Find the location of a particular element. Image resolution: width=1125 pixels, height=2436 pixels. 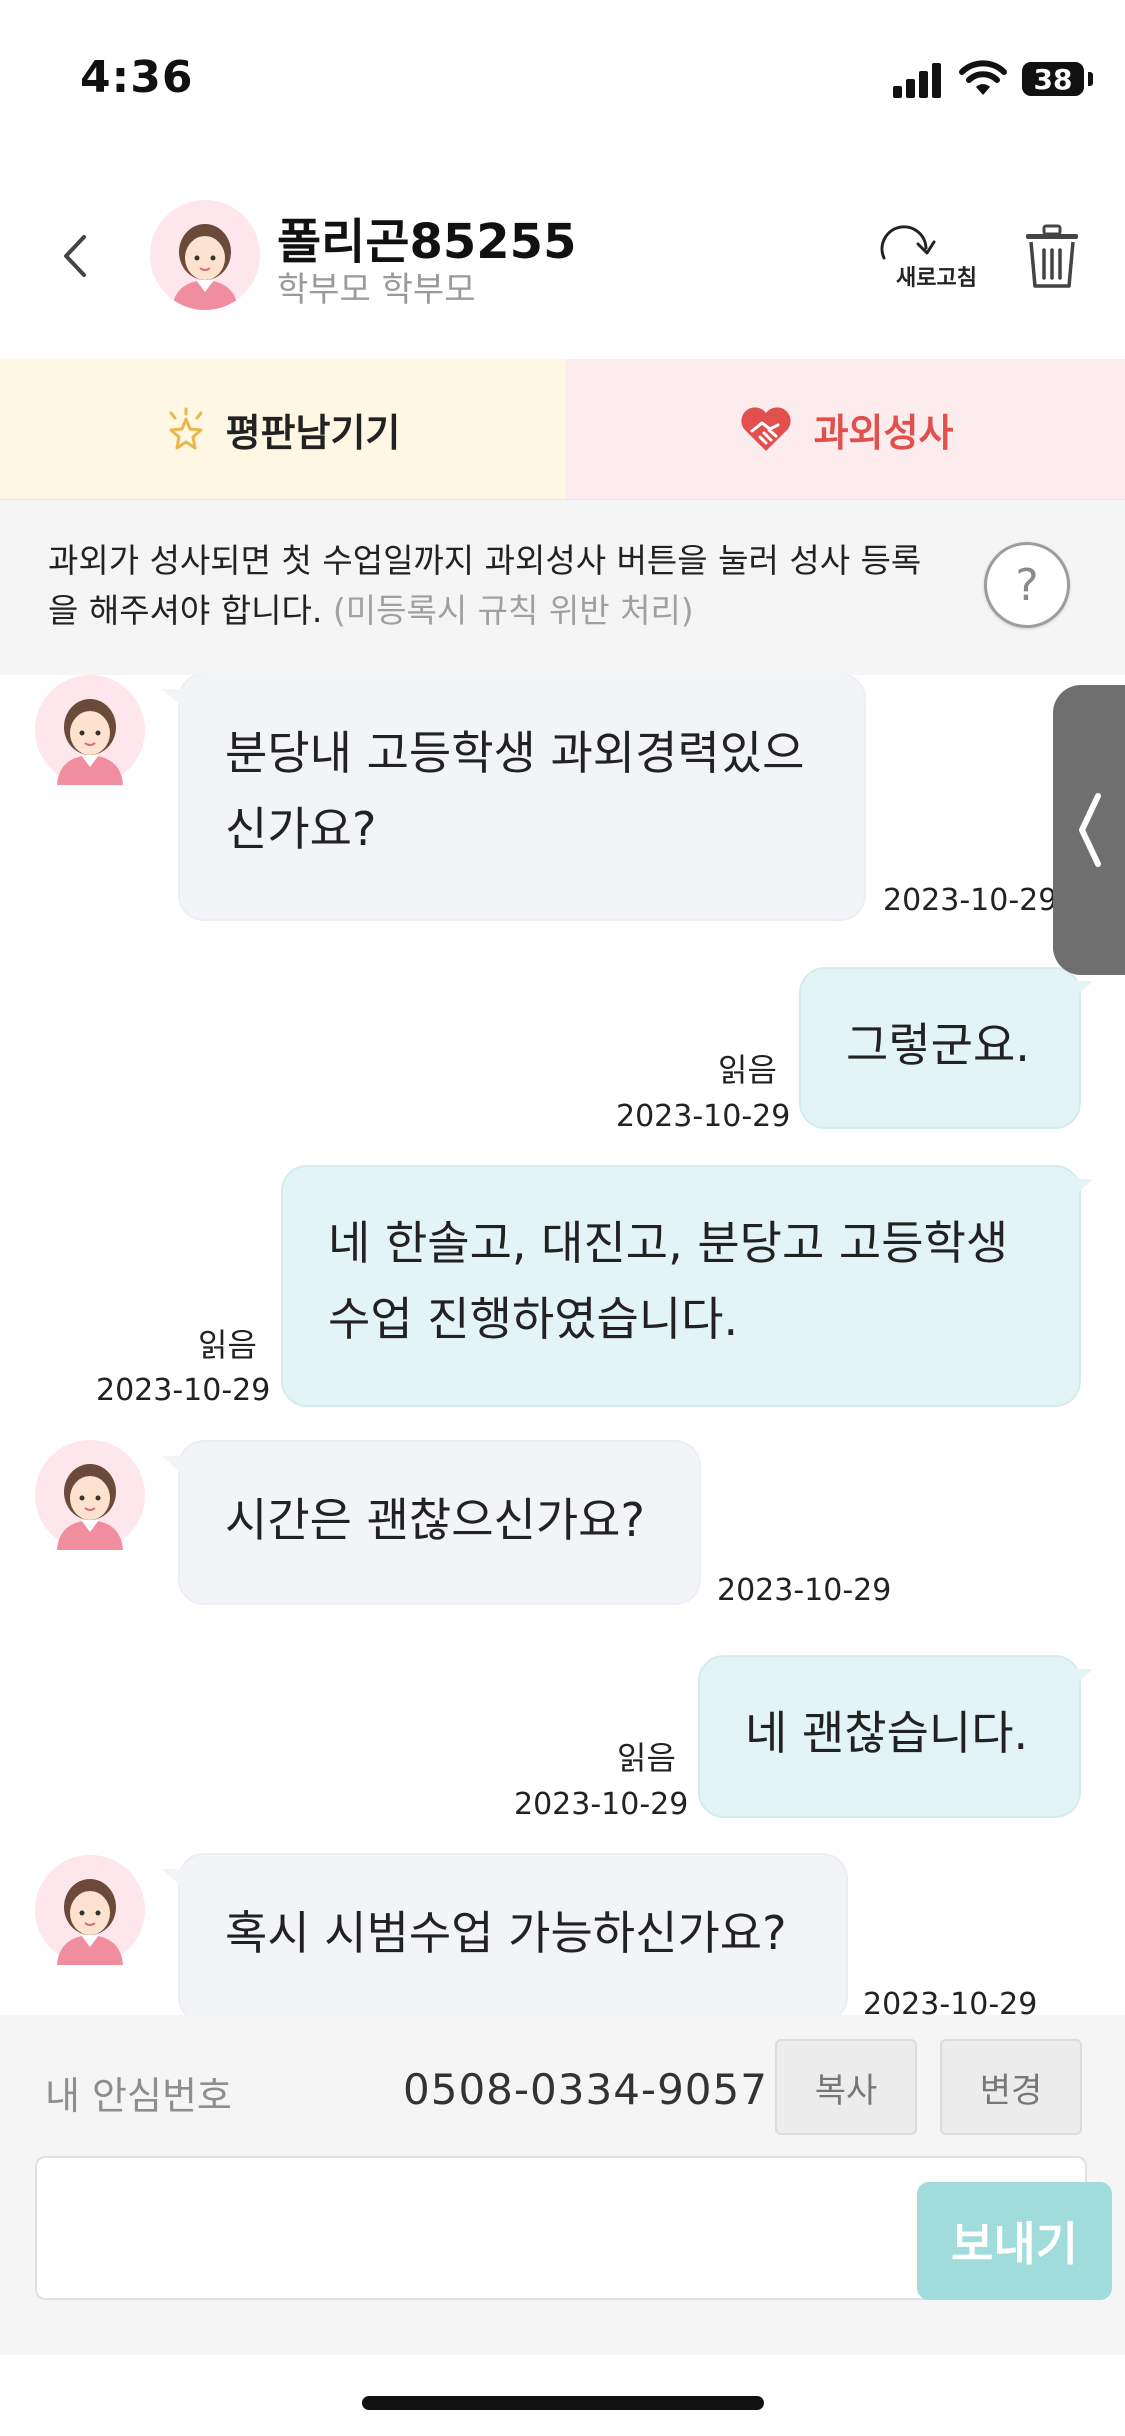

message-input is located at coordinates (469, 2229).